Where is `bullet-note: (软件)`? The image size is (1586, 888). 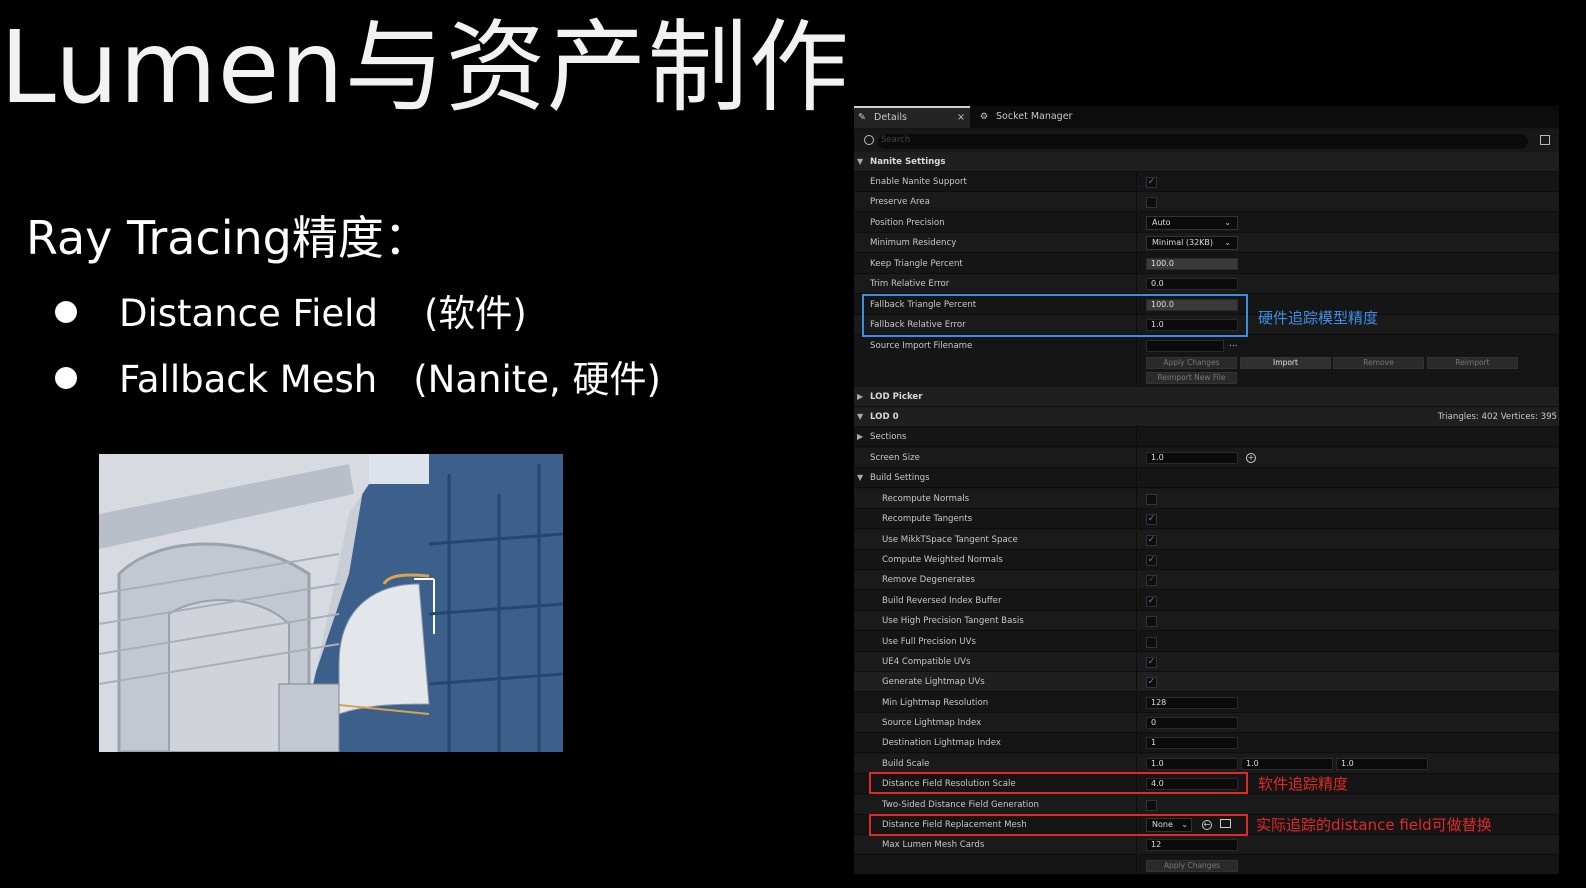 bullet-note: (软件) is located at coordinates (475, 313).